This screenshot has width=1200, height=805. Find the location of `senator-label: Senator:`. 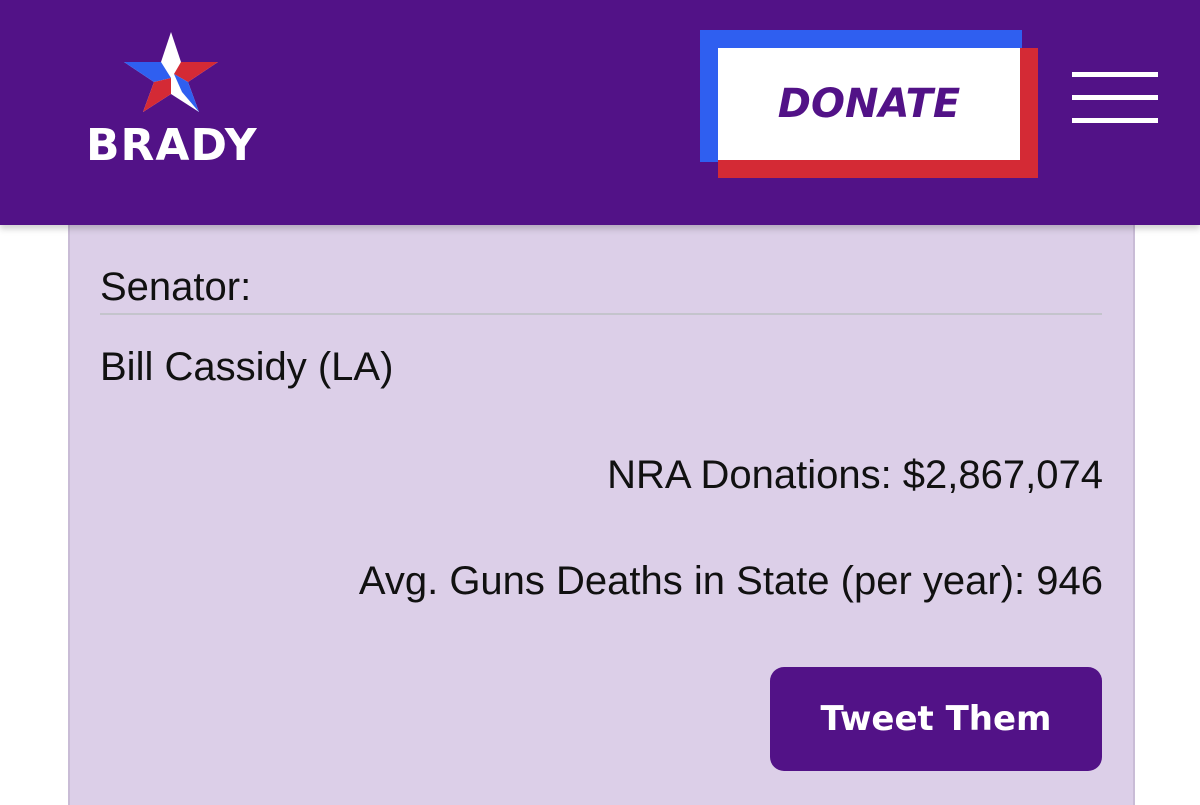

senator-label: Senator: is located at coordinates (176, 287).